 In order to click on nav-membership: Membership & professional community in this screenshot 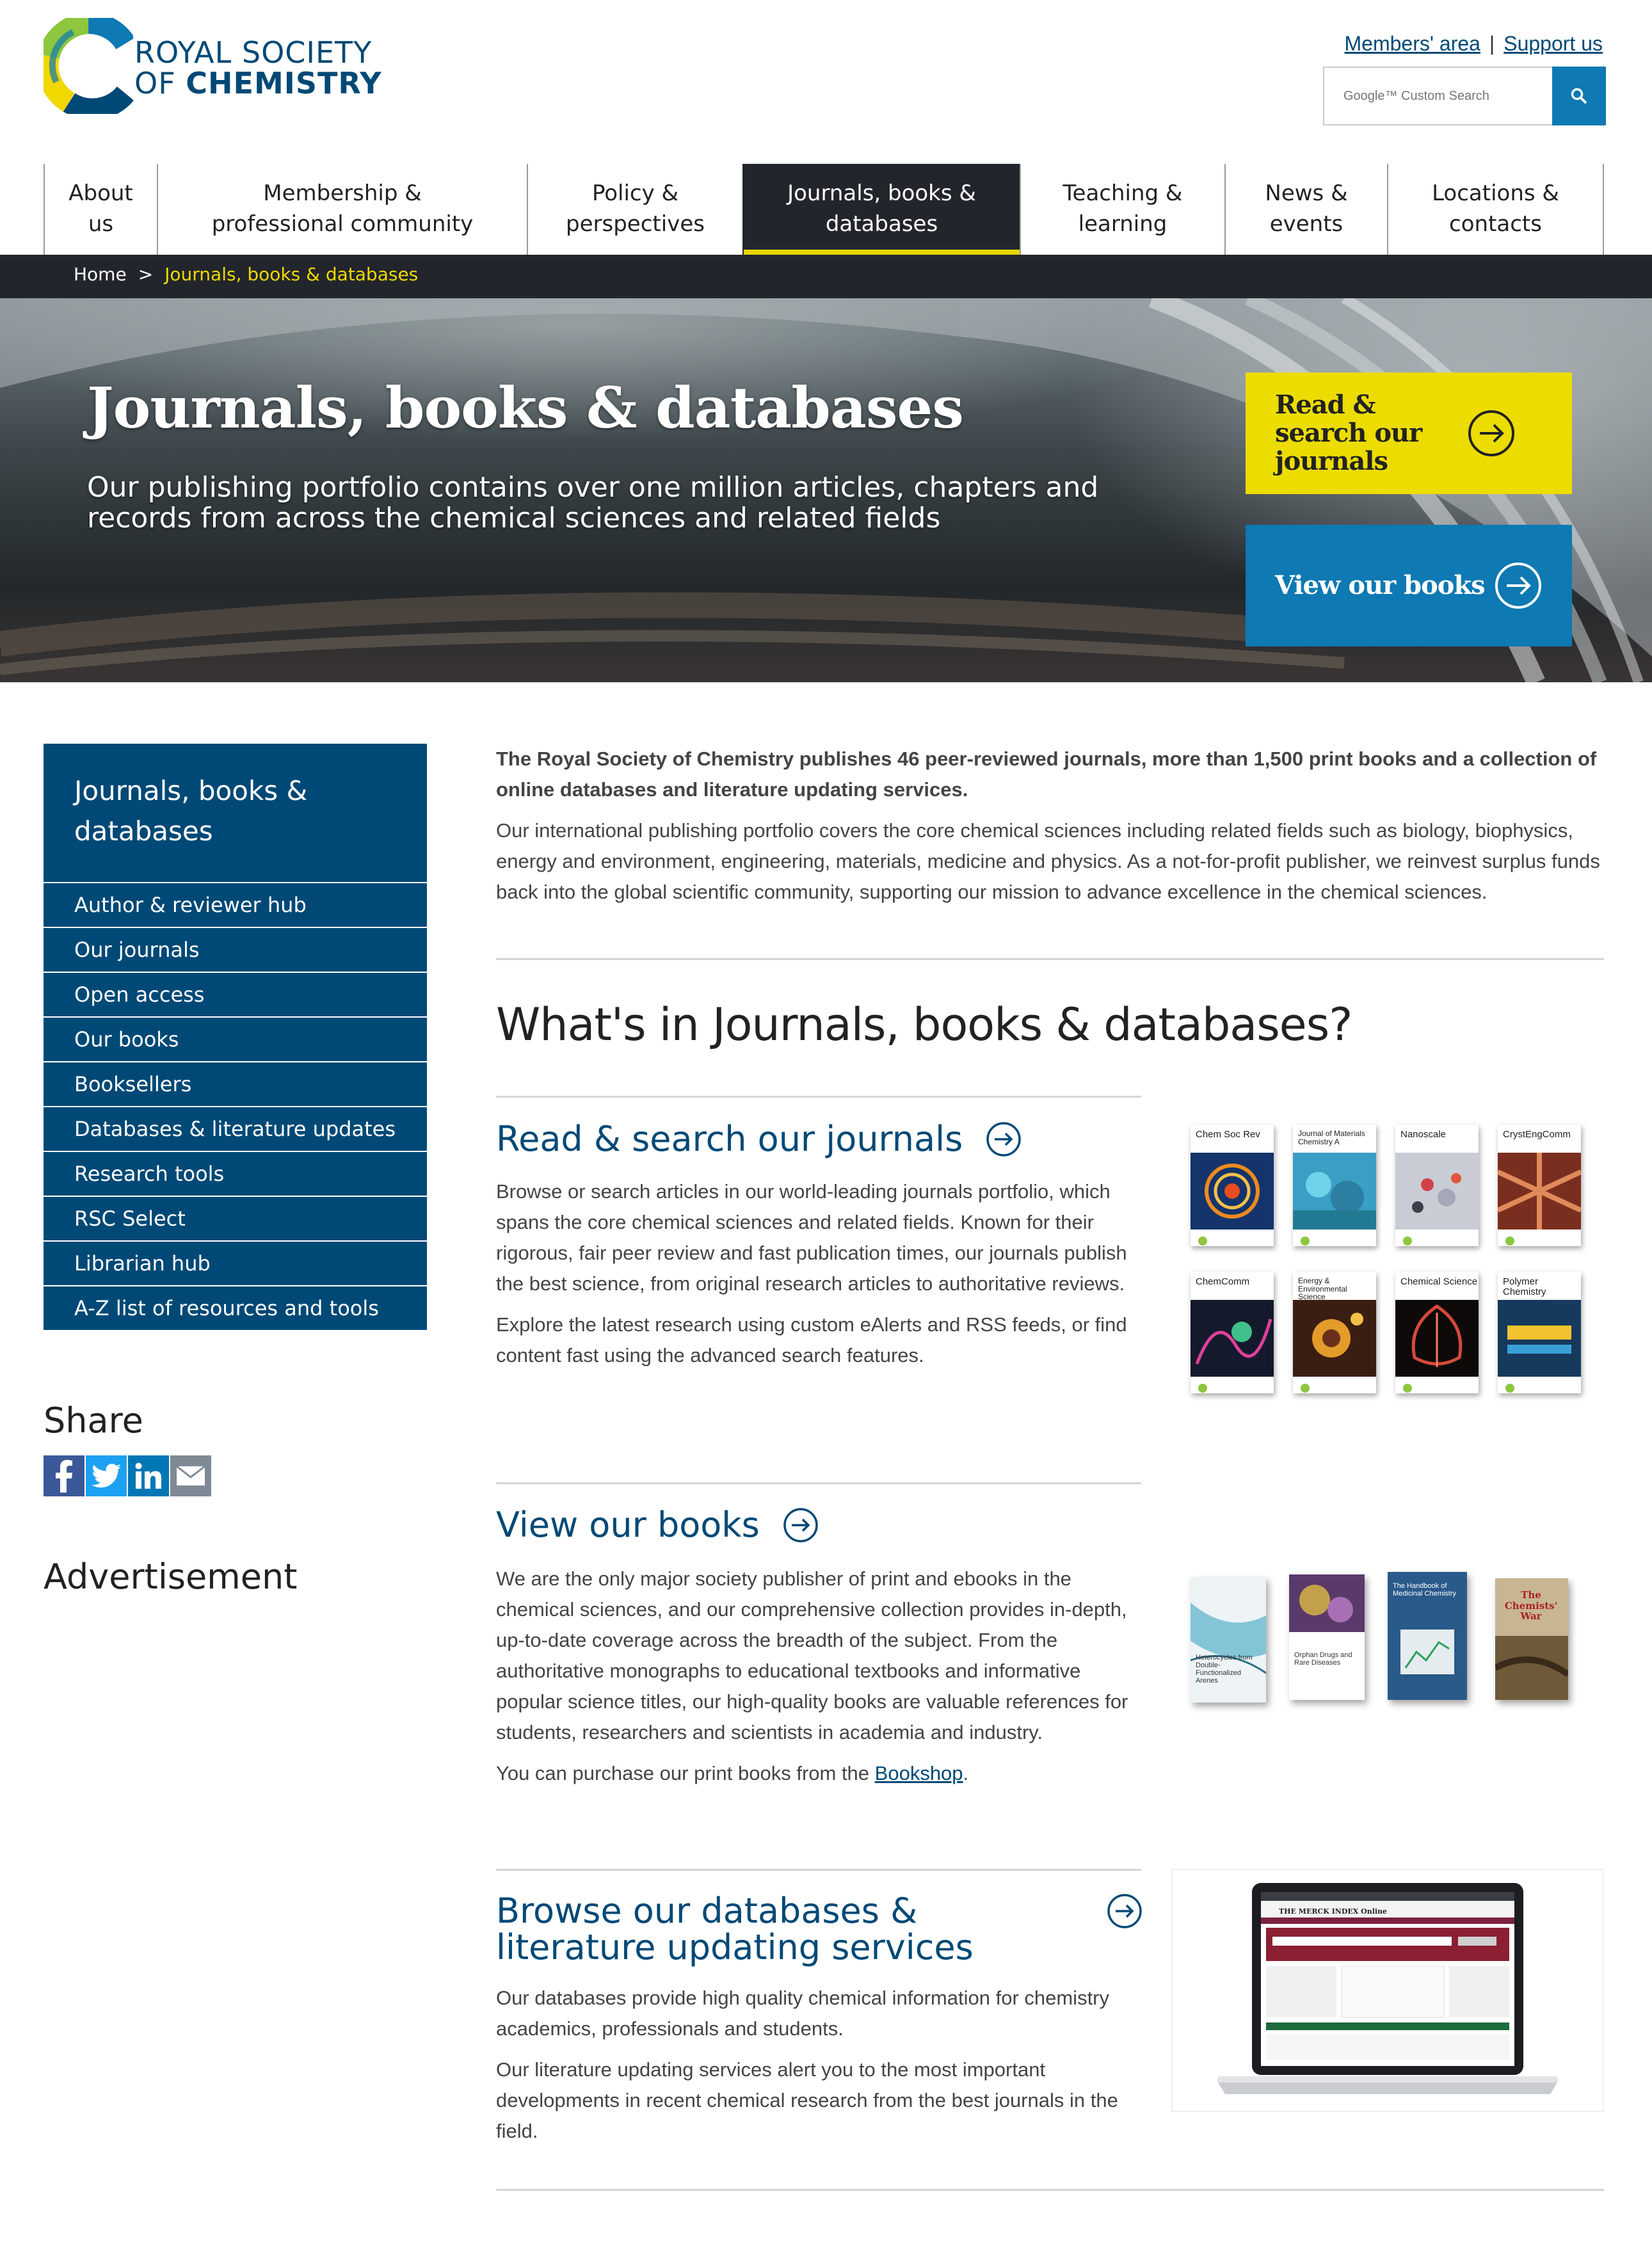, I will do `click(342, 209)`.